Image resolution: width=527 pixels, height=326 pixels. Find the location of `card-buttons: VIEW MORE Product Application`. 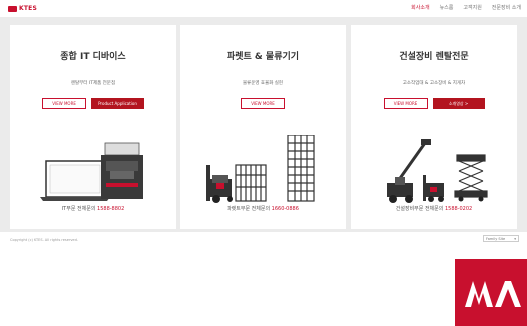

card-buttons: VIEW MORE Product Application is located at coordinates (93, 103).